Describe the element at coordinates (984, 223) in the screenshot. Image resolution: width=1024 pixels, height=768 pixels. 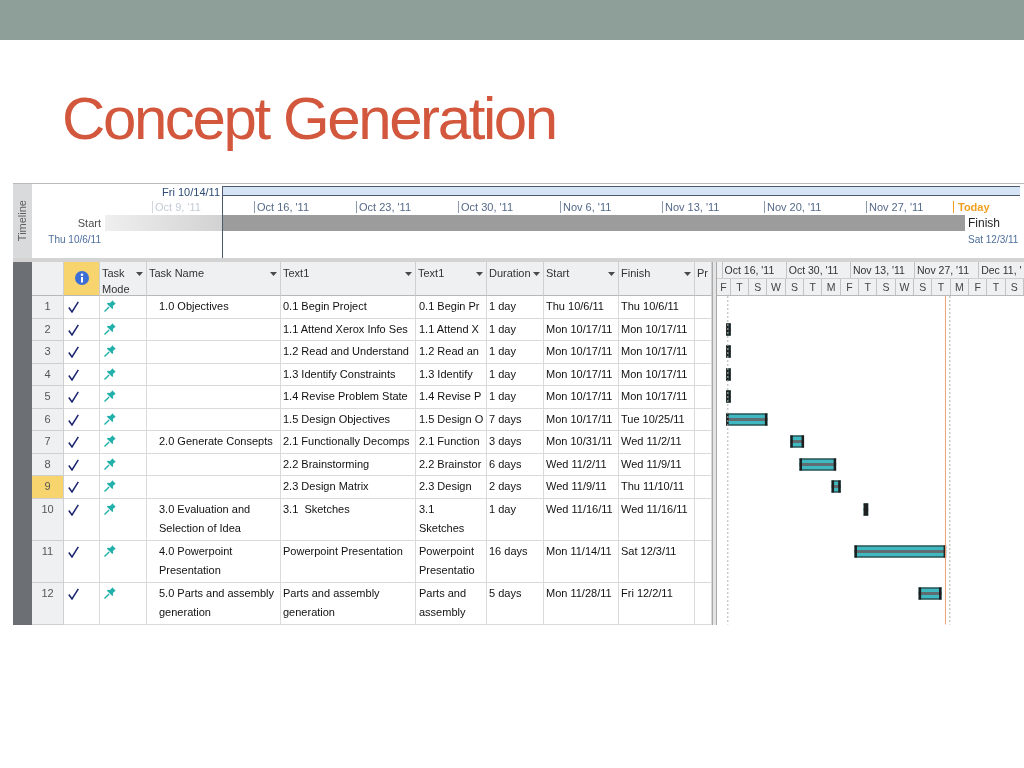
I see `finish-label: Finish` at that location.